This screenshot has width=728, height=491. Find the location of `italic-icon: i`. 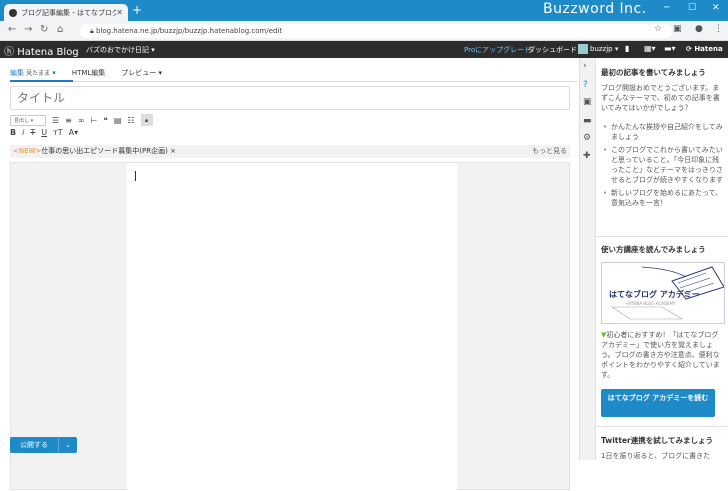

italic-icon: i is located at coordinates (23, 132).